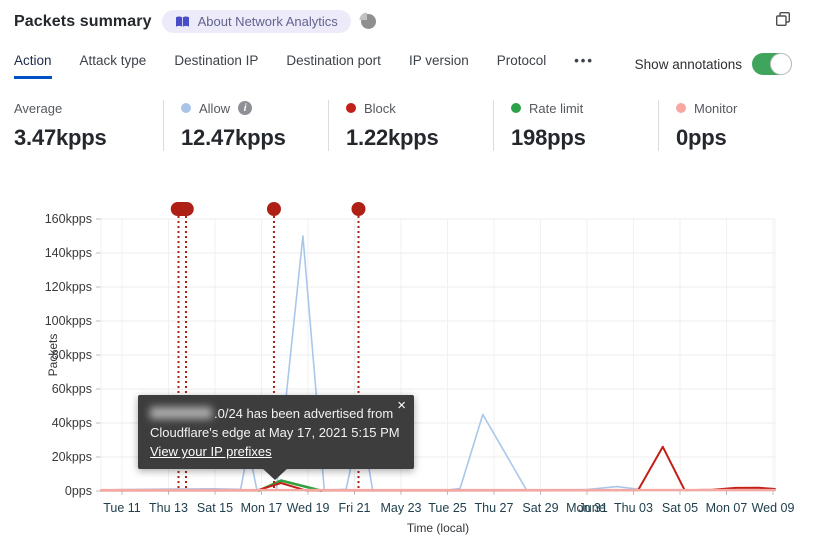 Image resolution: width=816 pixels, height=545 pixels. What do you see at coordinates (308, 508) in the screenshot?
I see `x-tick-label: Wed 19` at bounding box center [308, 508].